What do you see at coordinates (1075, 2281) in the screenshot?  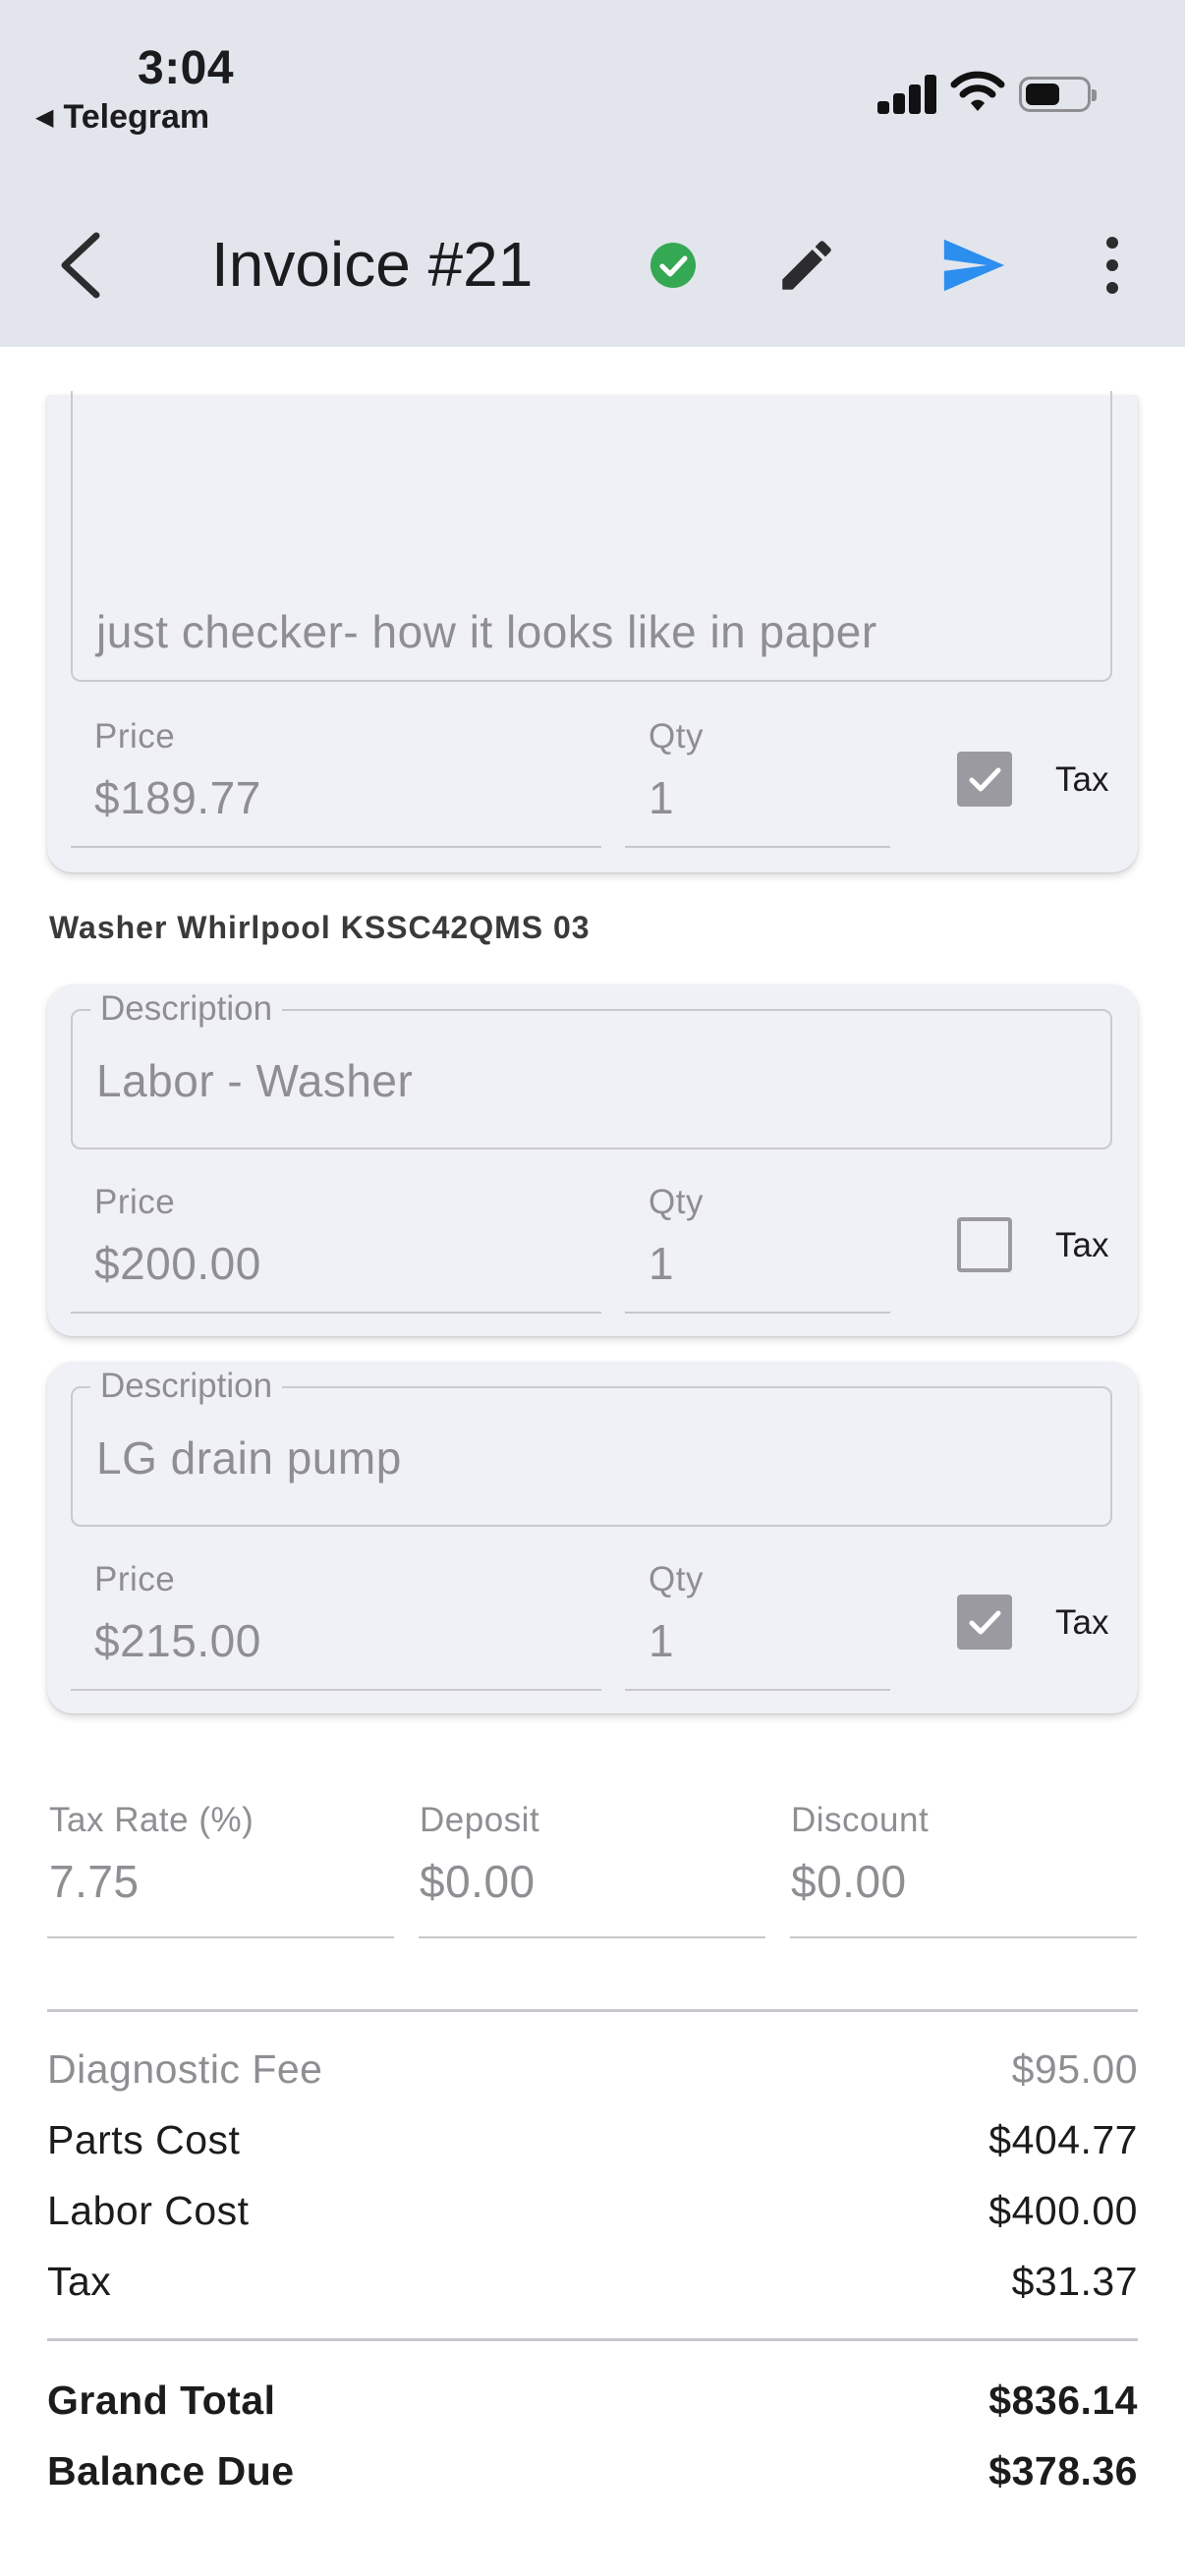 I see `tax-total-value: $31.37` at bounding box center [1075, 2281].